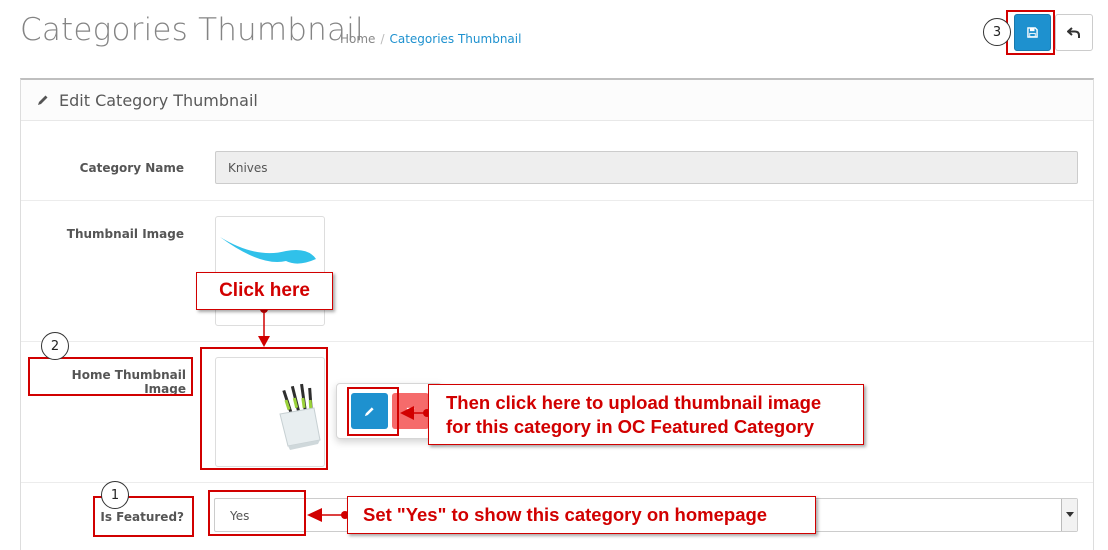 The image size is (1108, 550). What do you see at coordinates (264, 291) in the screenshot?
I see `click-here-callout: Click here` at bounding box center [264, 291].